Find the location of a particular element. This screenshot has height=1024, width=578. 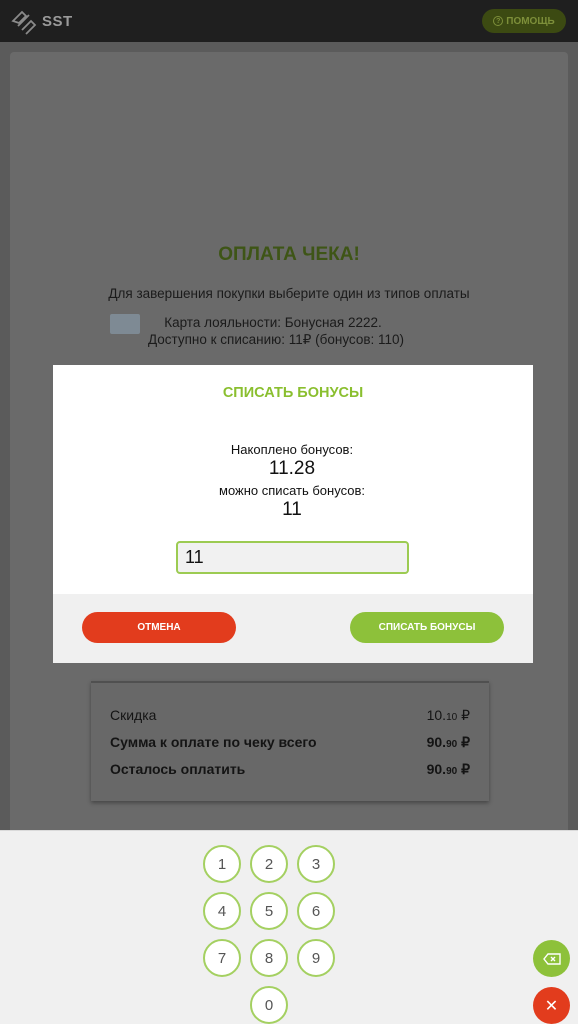

summary-label: Скидка is located at coordinates (133, 715).